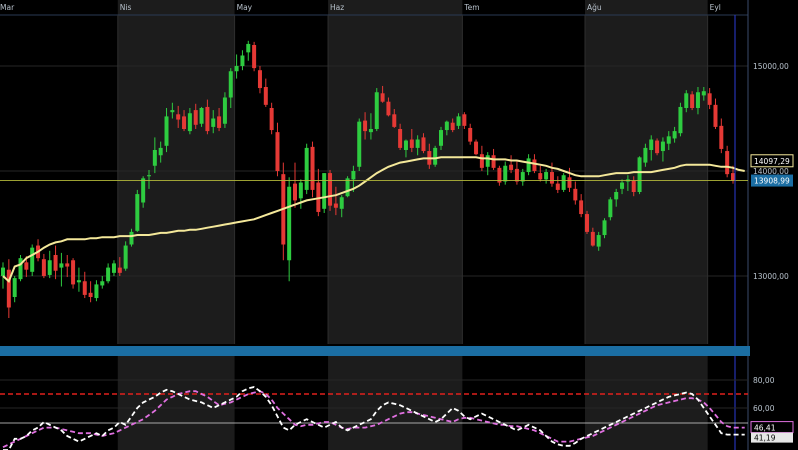 Image resolution: width=798 pixels, height=450 pixels. I want to click on month-label: May, so click(245, 7).